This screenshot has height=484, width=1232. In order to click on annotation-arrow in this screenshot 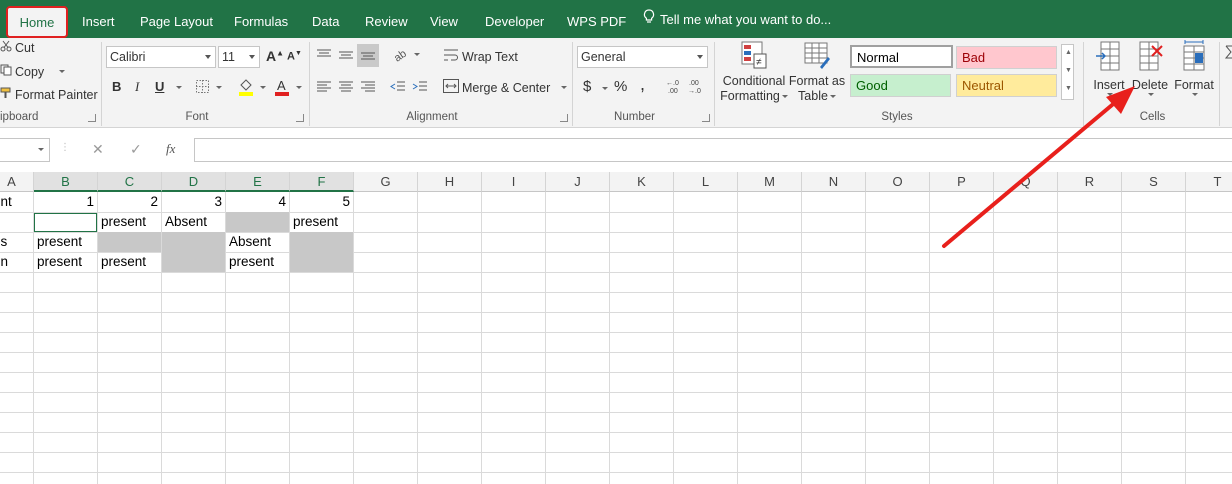, I will do `click(1038, 167)`.